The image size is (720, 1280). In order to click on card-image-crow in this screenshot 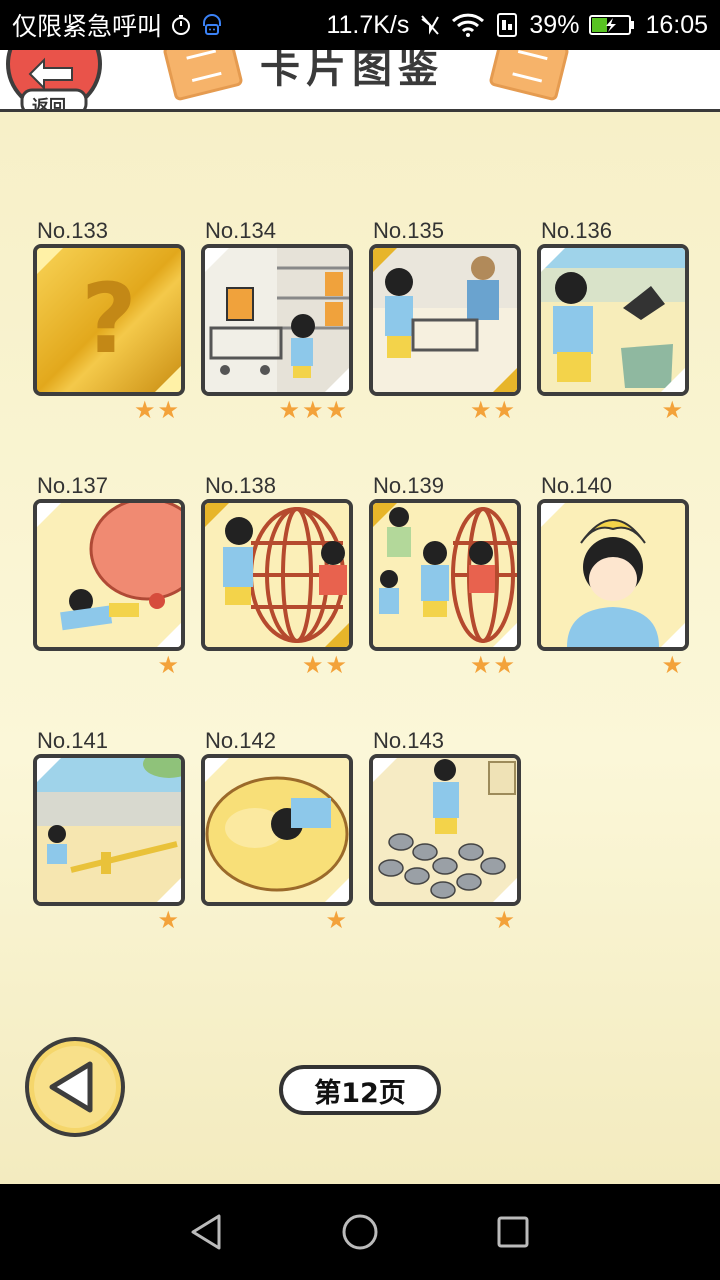, I will do `click(613, 320)`.